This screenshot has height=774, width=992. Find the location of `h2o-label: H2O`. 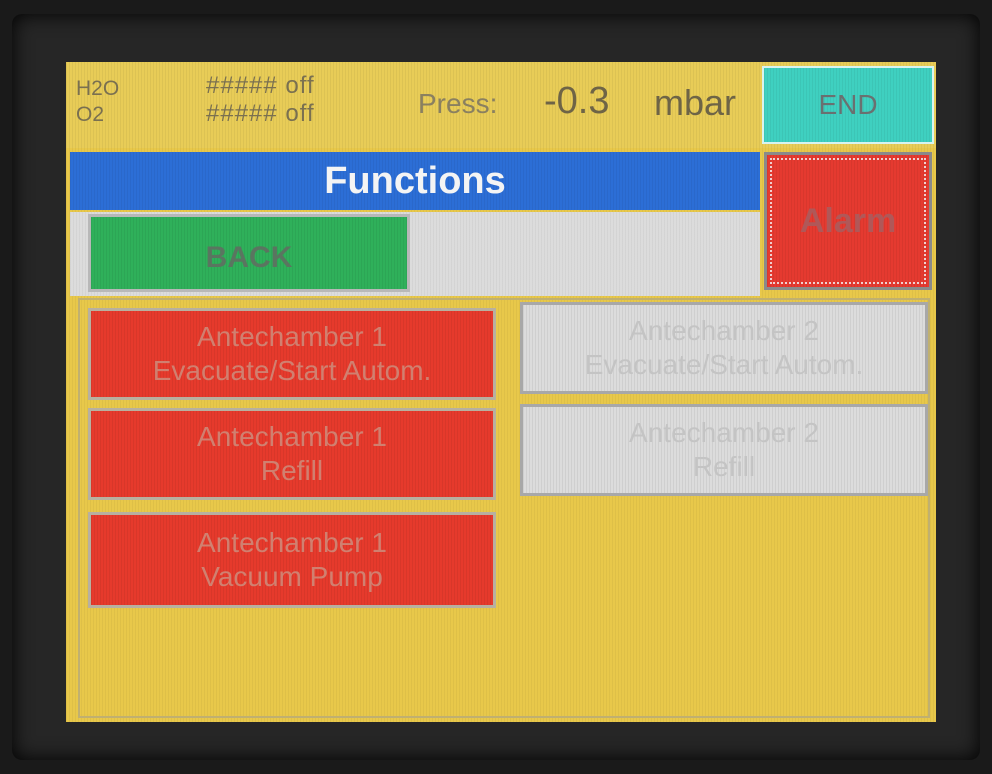

h2o-label: H2O is located at coordinates (98, 88).